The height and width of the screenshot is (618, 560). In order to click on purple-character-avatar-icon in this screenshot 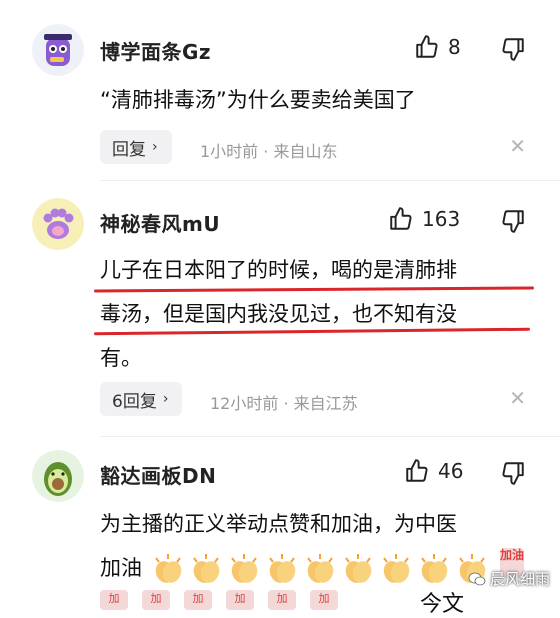, I will do `click(58, 50)`.